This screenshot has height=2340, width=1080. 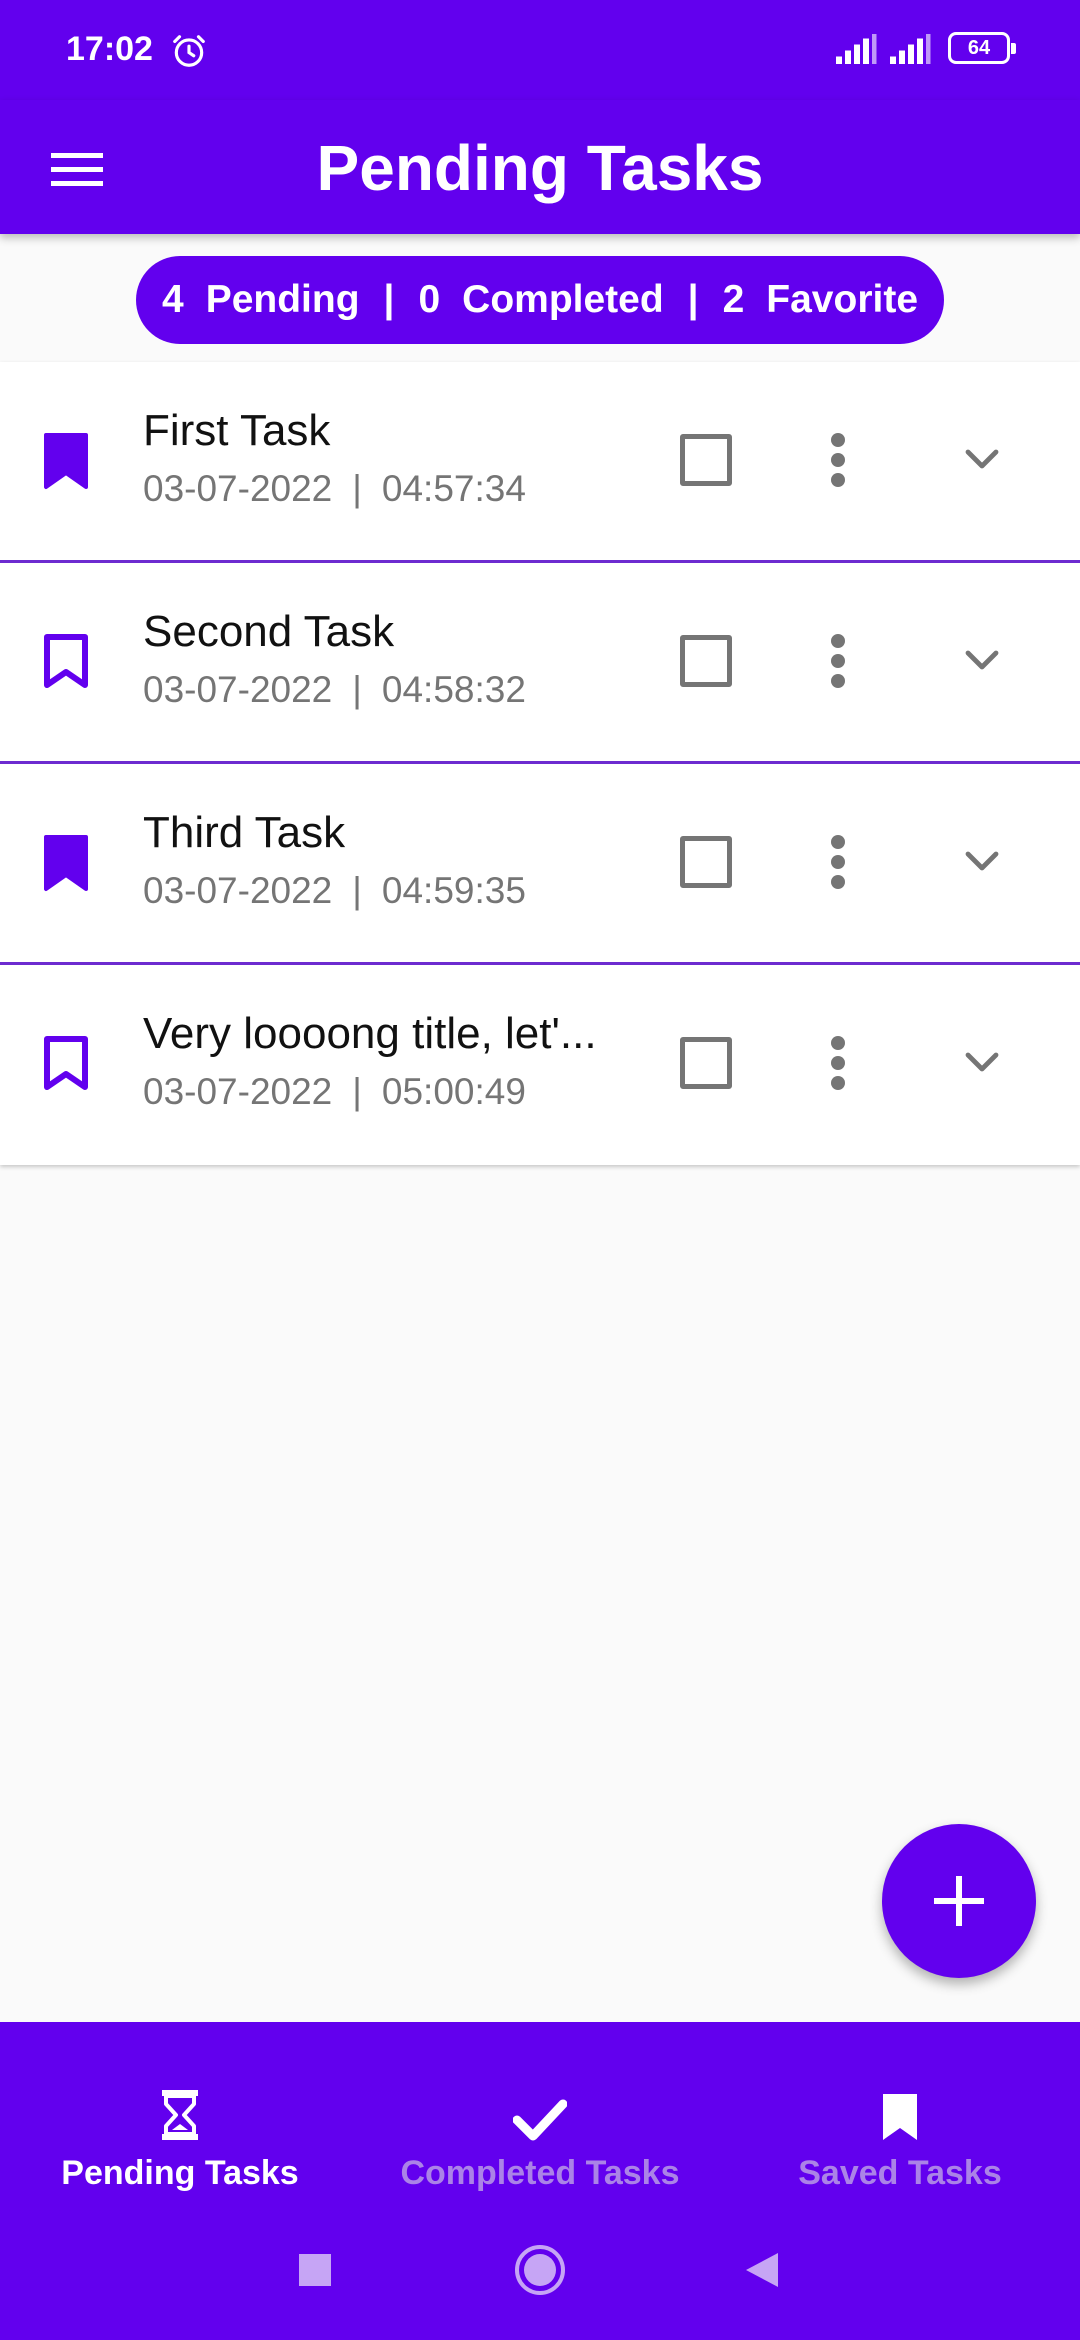 What do you see at coordinates (540, 2173) in the screenshot?
I see `nav-label: Completed Tasks` at bounding box center [540, 2173].